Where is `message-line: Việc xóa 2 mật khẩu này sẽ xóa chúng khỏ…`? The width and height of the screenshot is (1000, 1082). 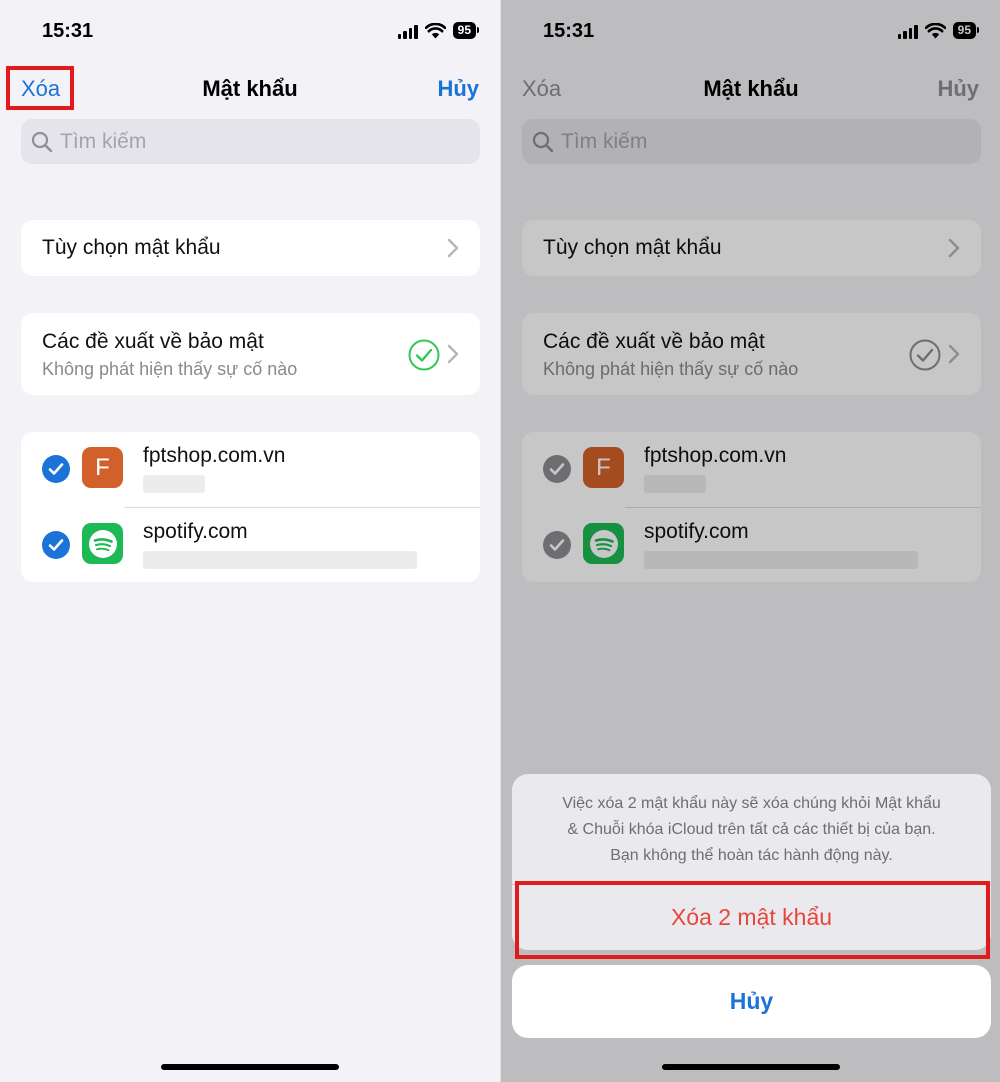 message-line: Việc xóa 2 mật khẩu này sẽ xóa chúng khỏ… is located at coordinates (751, 803).